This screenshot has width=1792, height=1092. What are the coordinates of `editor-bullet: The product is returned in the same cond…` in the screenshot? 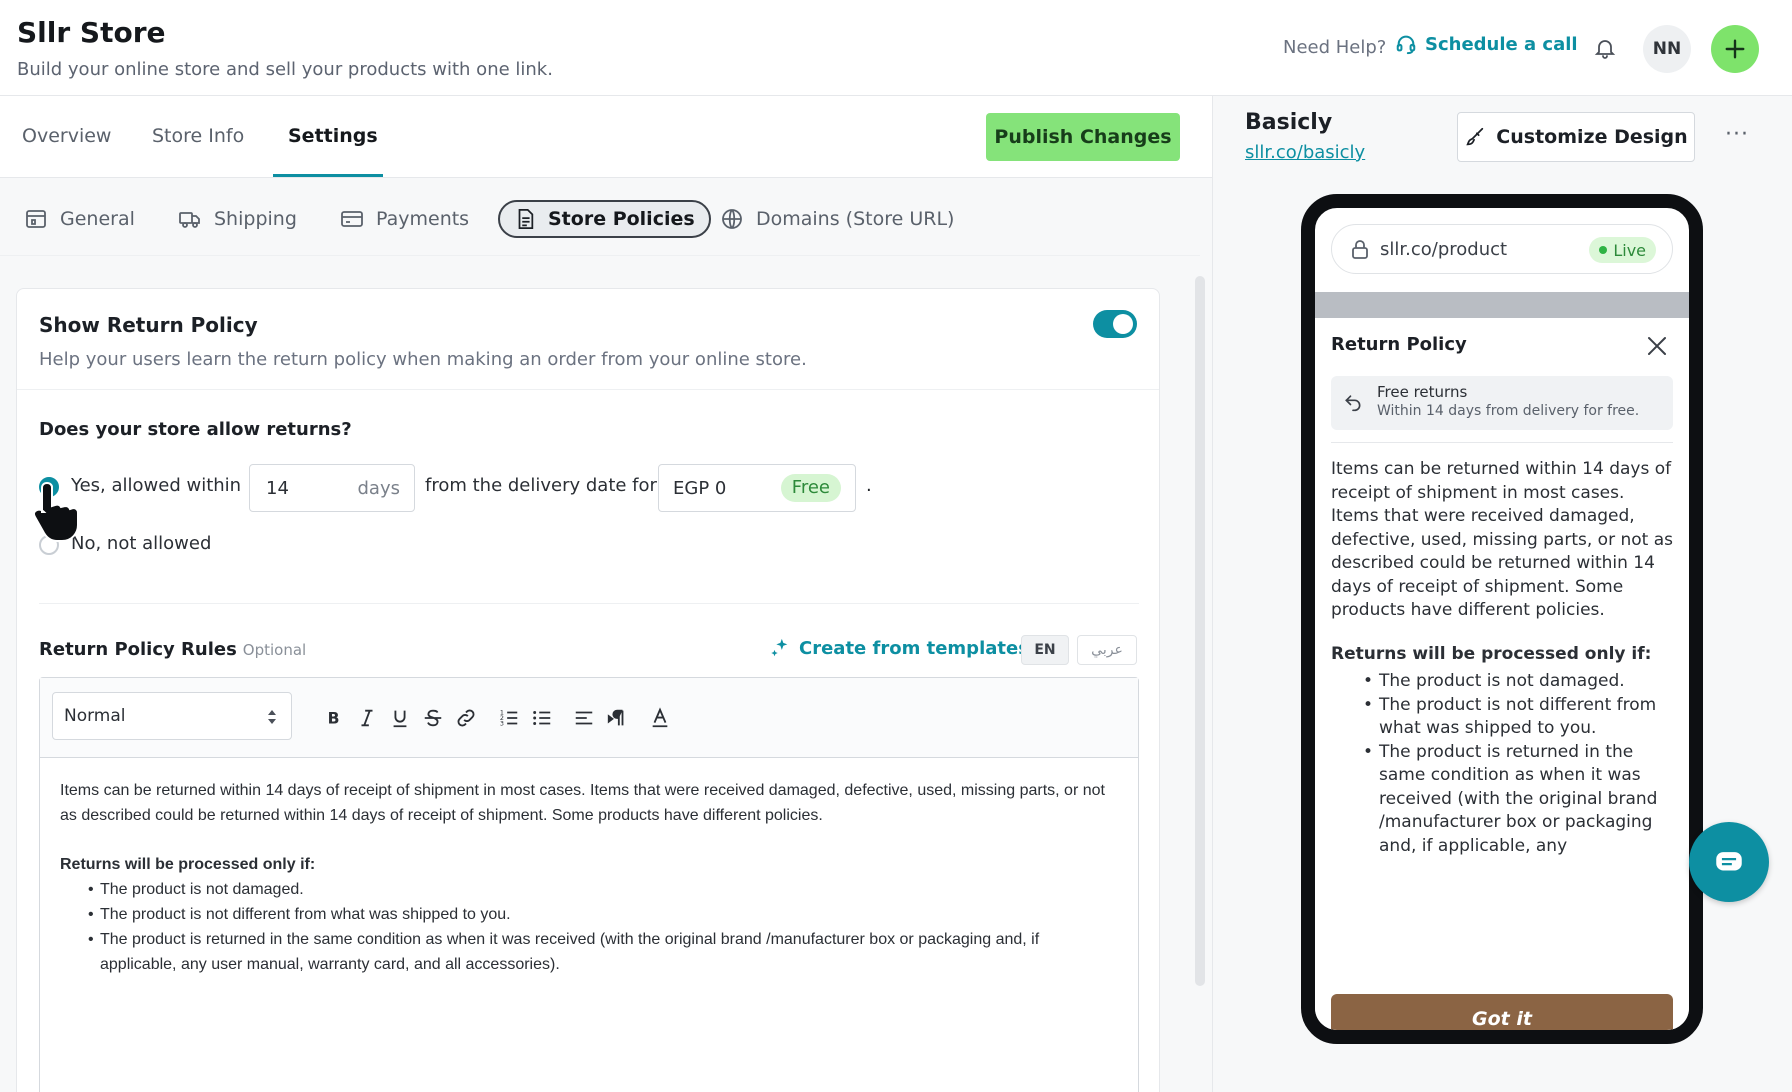 It's located at (599, 952).